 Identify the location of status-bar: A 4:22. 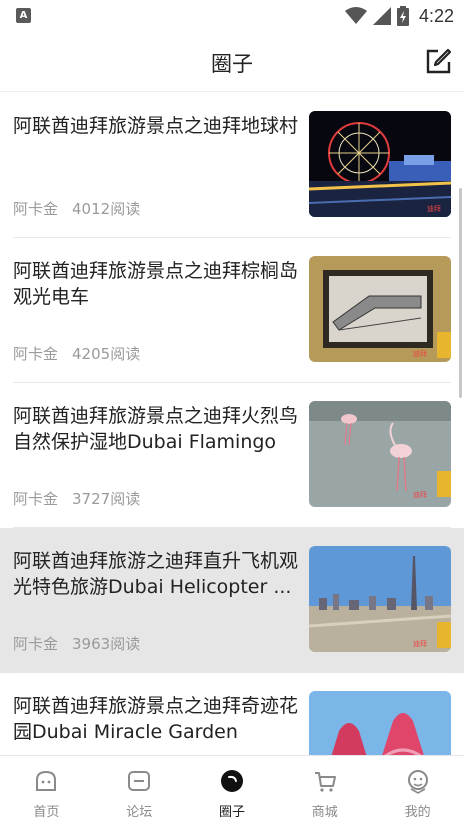
(232, 16).